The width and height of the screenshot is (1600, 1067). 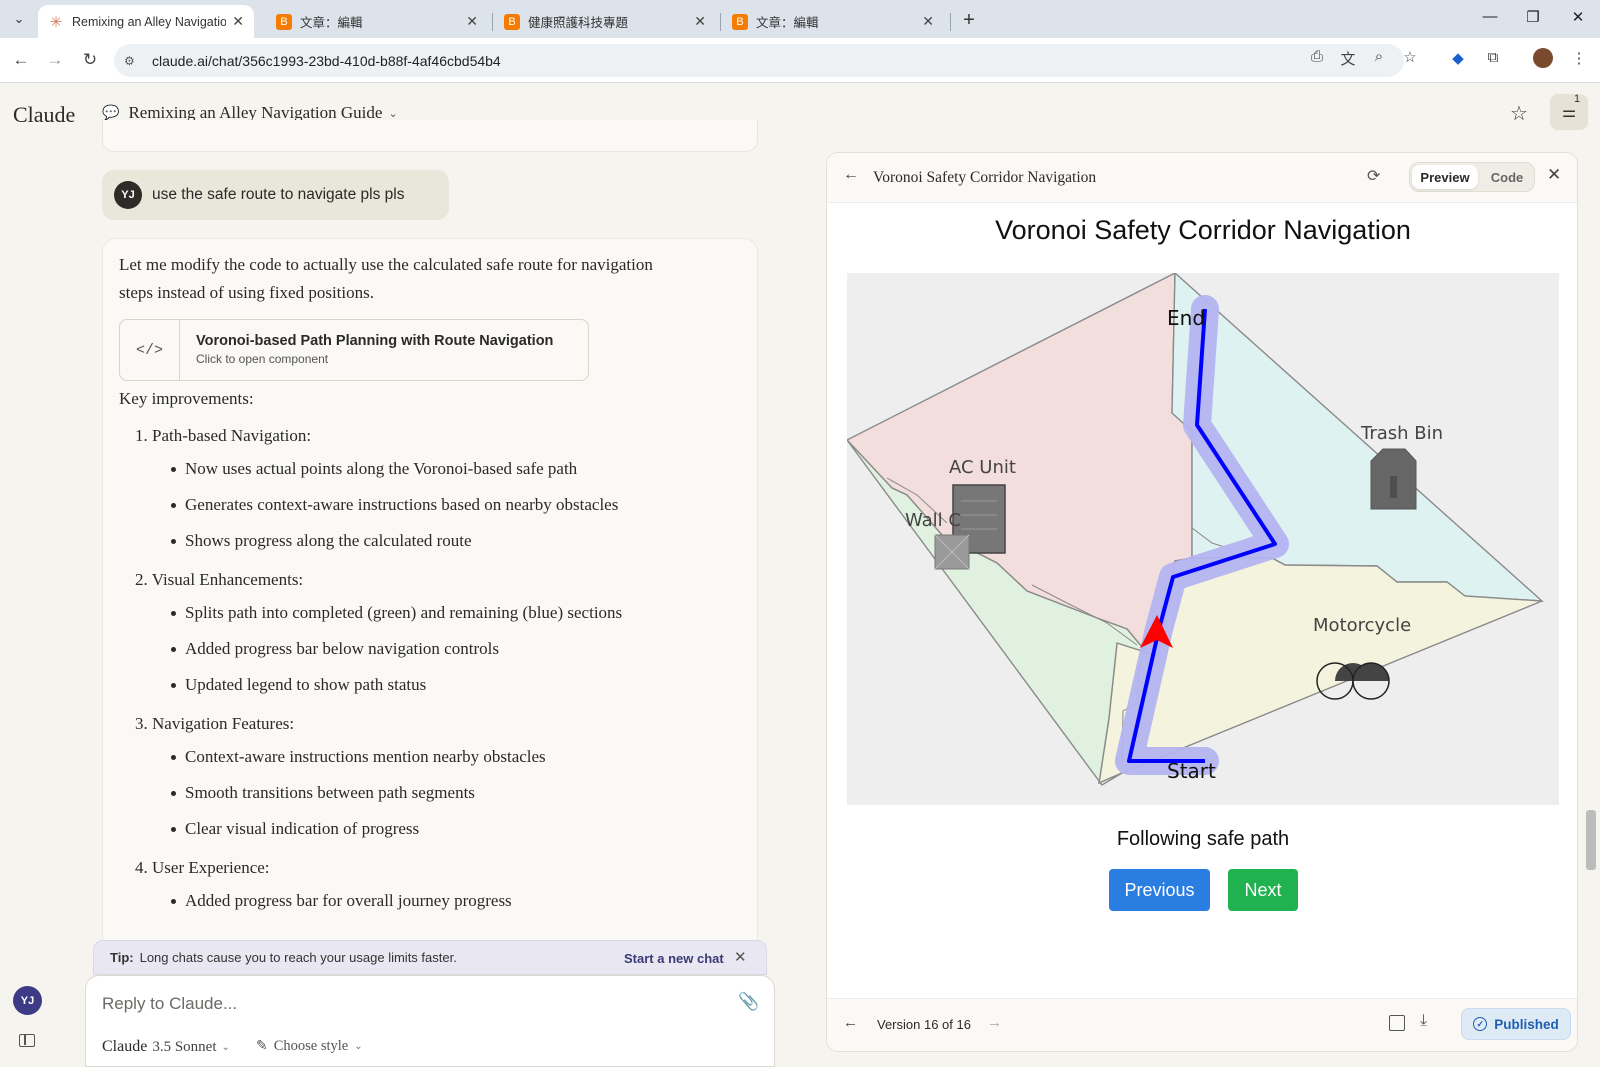 I want to click on next-version-arrow-icon: →, so click(x=994, y=1022).